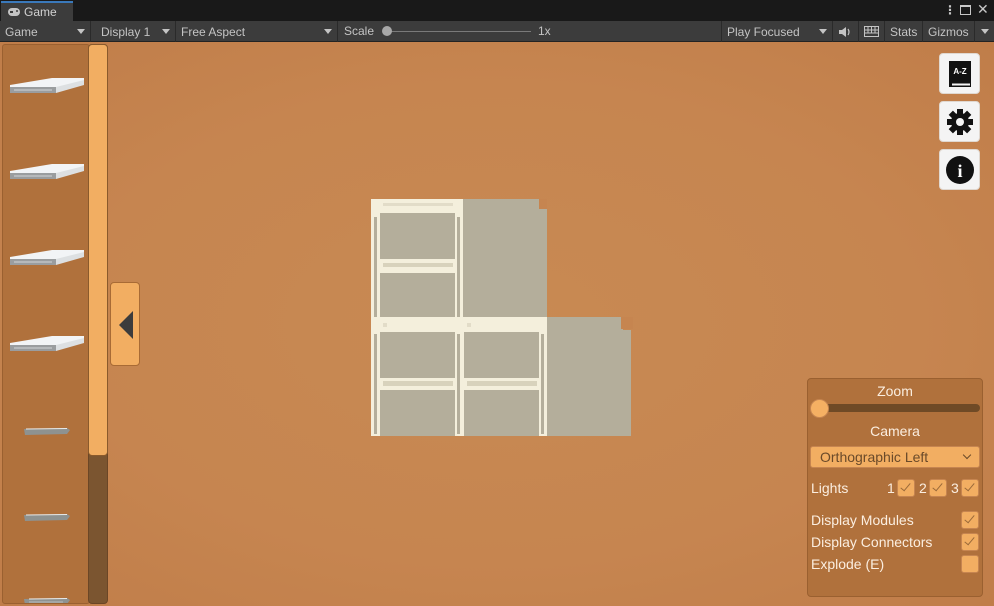 This screenshot has width=994, height=606. Describe the element at coordinates (862, 520) in the screenshot. I see `display-modules-label: Display Modules` at that location.